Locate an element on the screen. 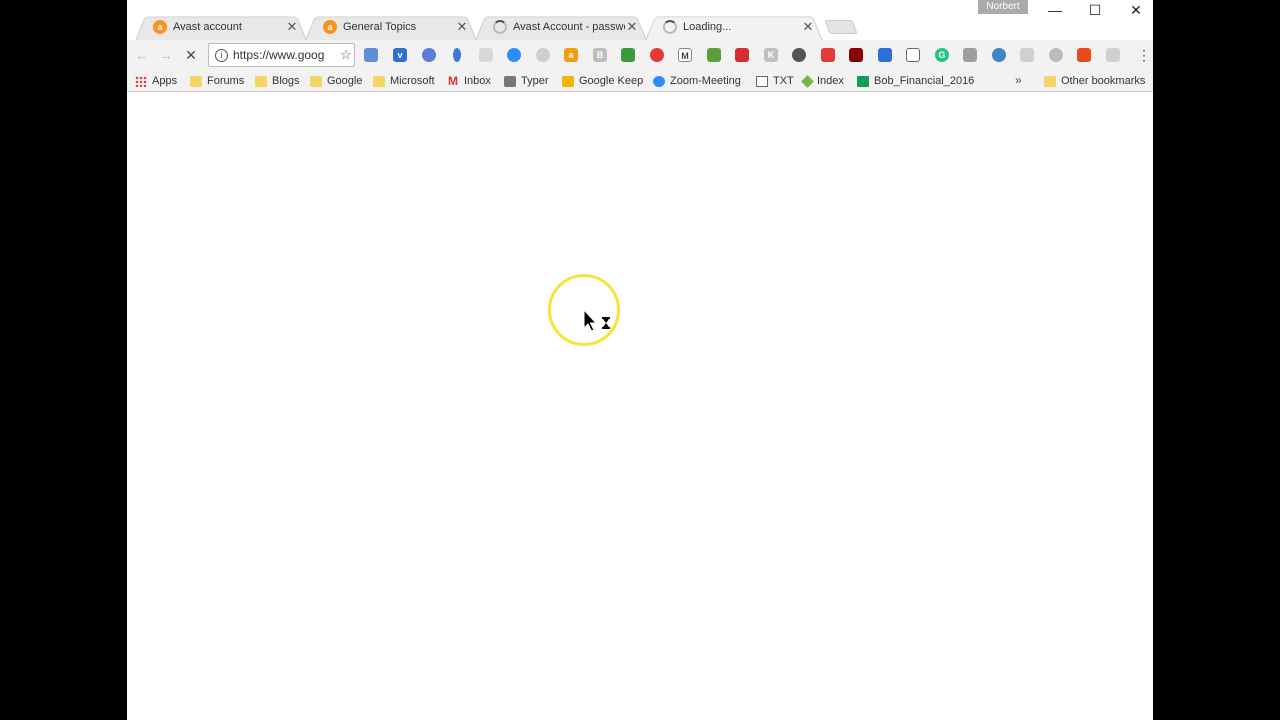  gmail-extension-icon: M is located at coordinates (685, 55).